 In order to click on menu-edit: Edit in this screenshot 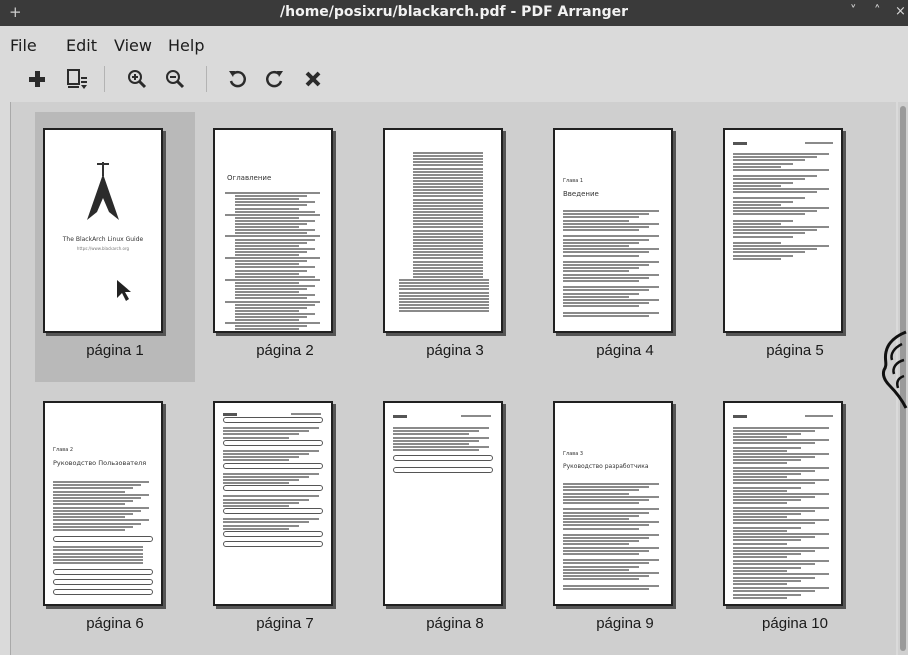, I will do `click(81, 45)`.